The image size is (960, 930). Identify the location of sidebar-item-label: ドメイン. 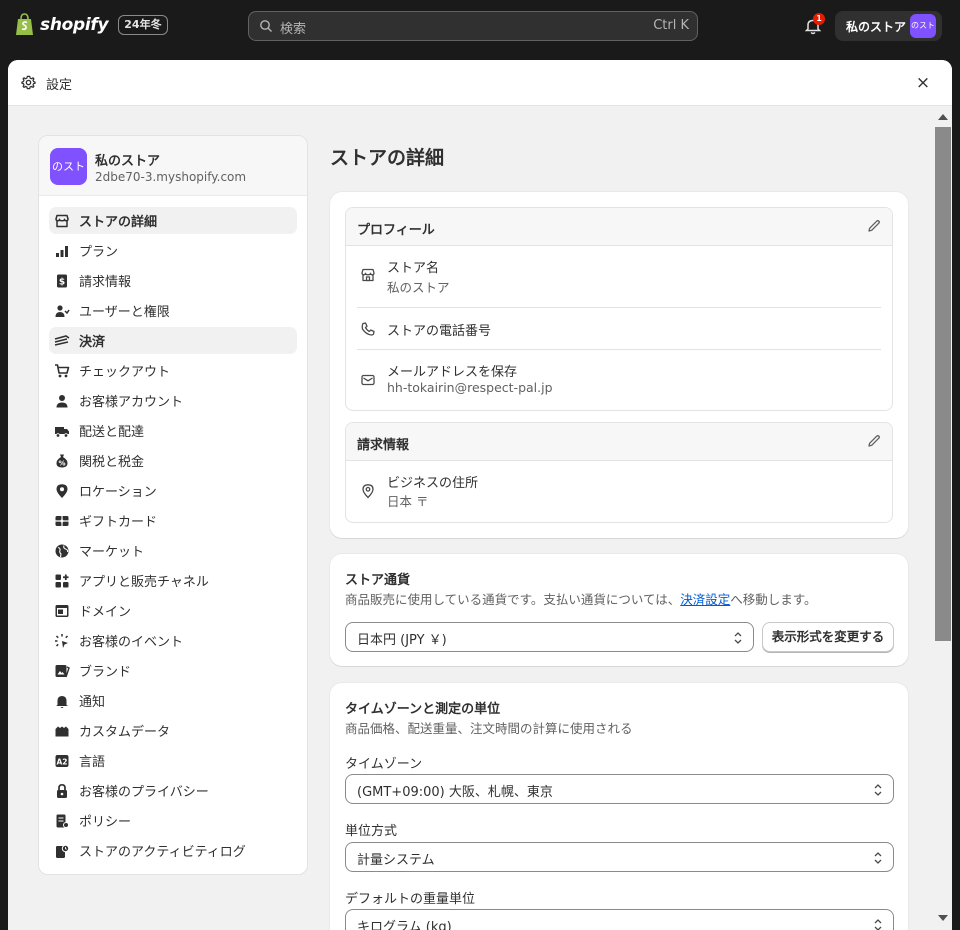
(105, 612).